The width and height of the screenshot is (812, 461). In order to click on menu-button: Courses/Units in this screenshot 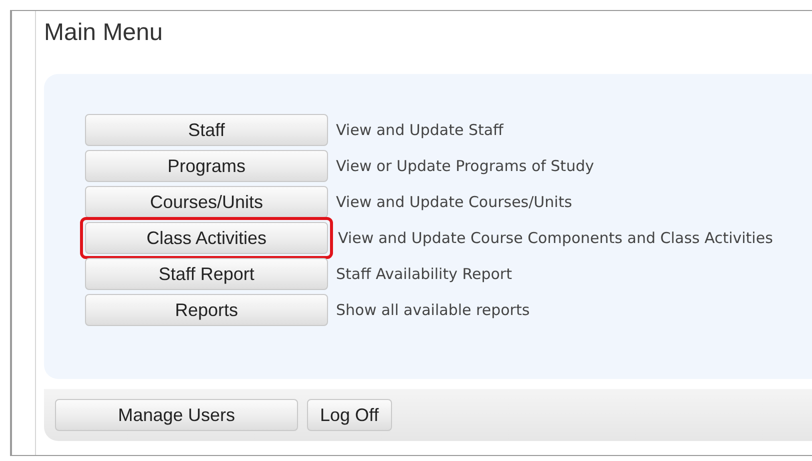, I will do `click(206, 202)`.